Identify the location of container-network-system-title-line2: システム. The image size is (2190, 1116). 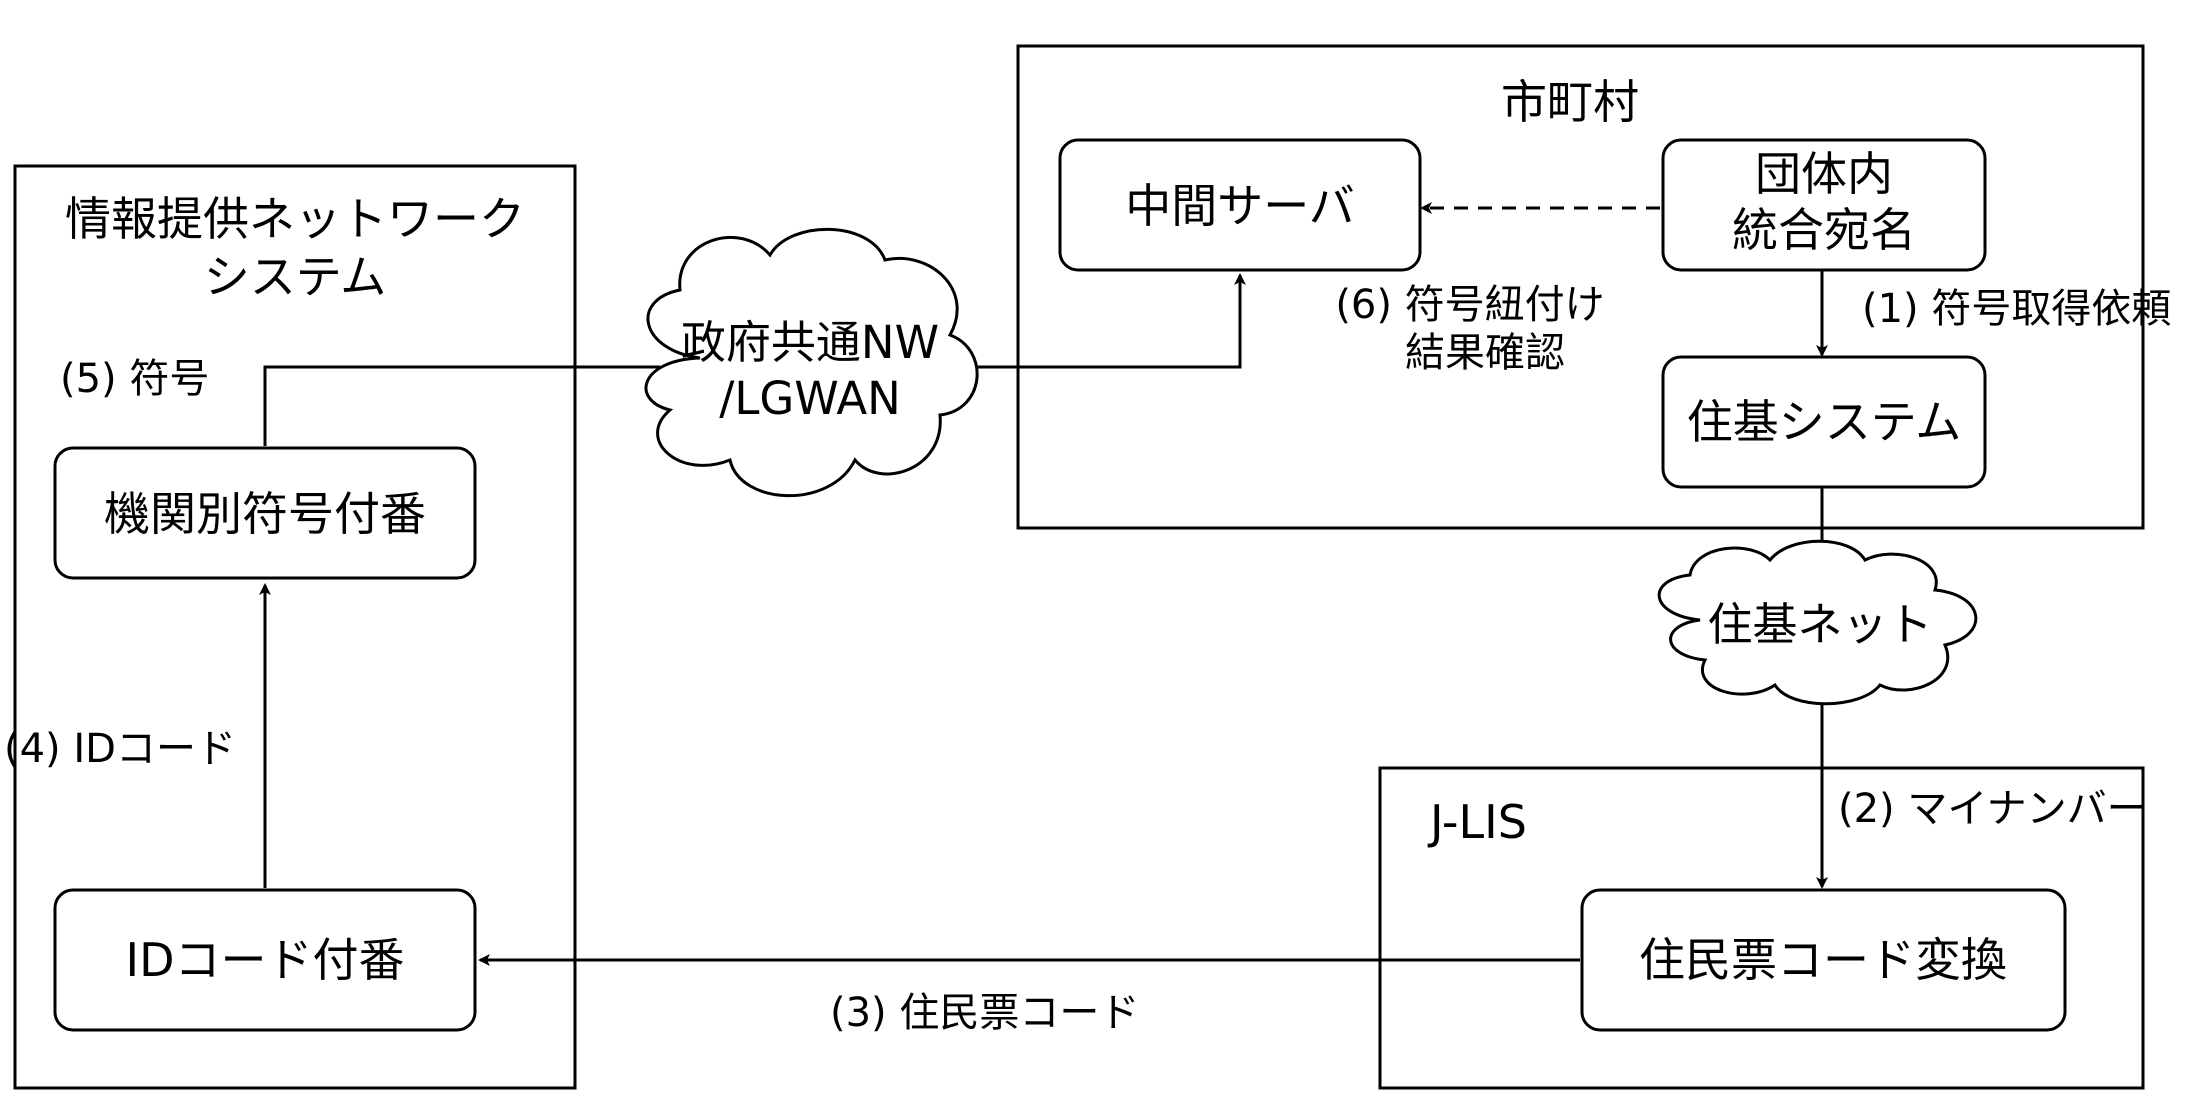
(295, 277).